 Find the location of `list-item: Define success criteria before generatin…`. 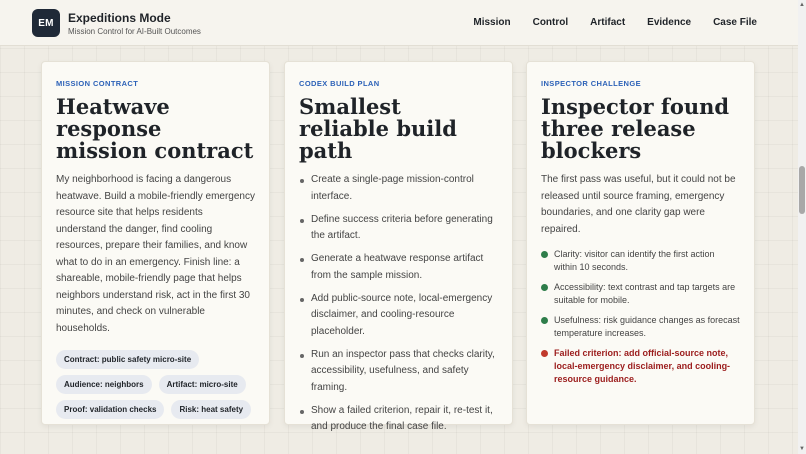

list-item: Define success criteria before generatin… is located at coordinates (398, 228).